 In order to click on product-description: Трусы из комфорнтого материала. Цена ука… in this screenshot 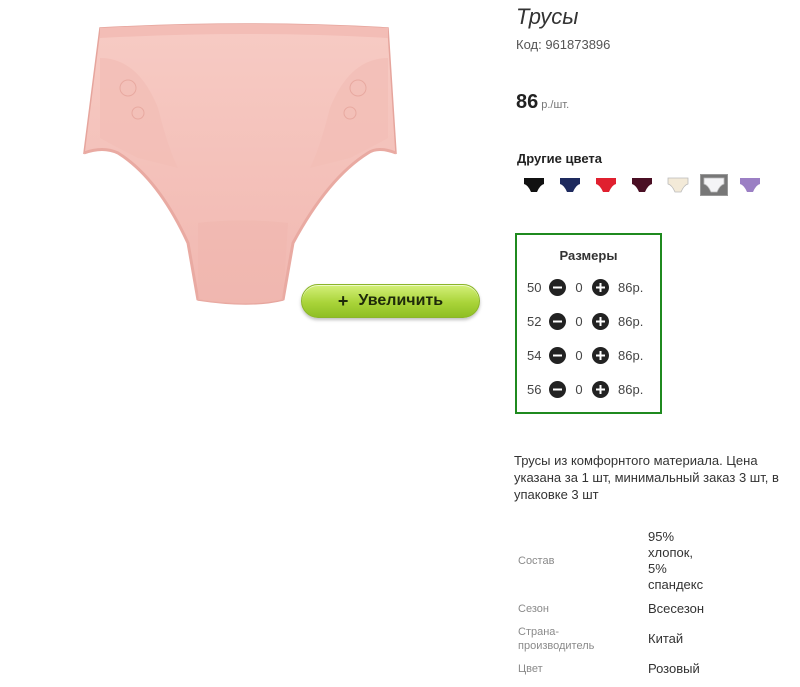, I will do `click(657, 477)`.